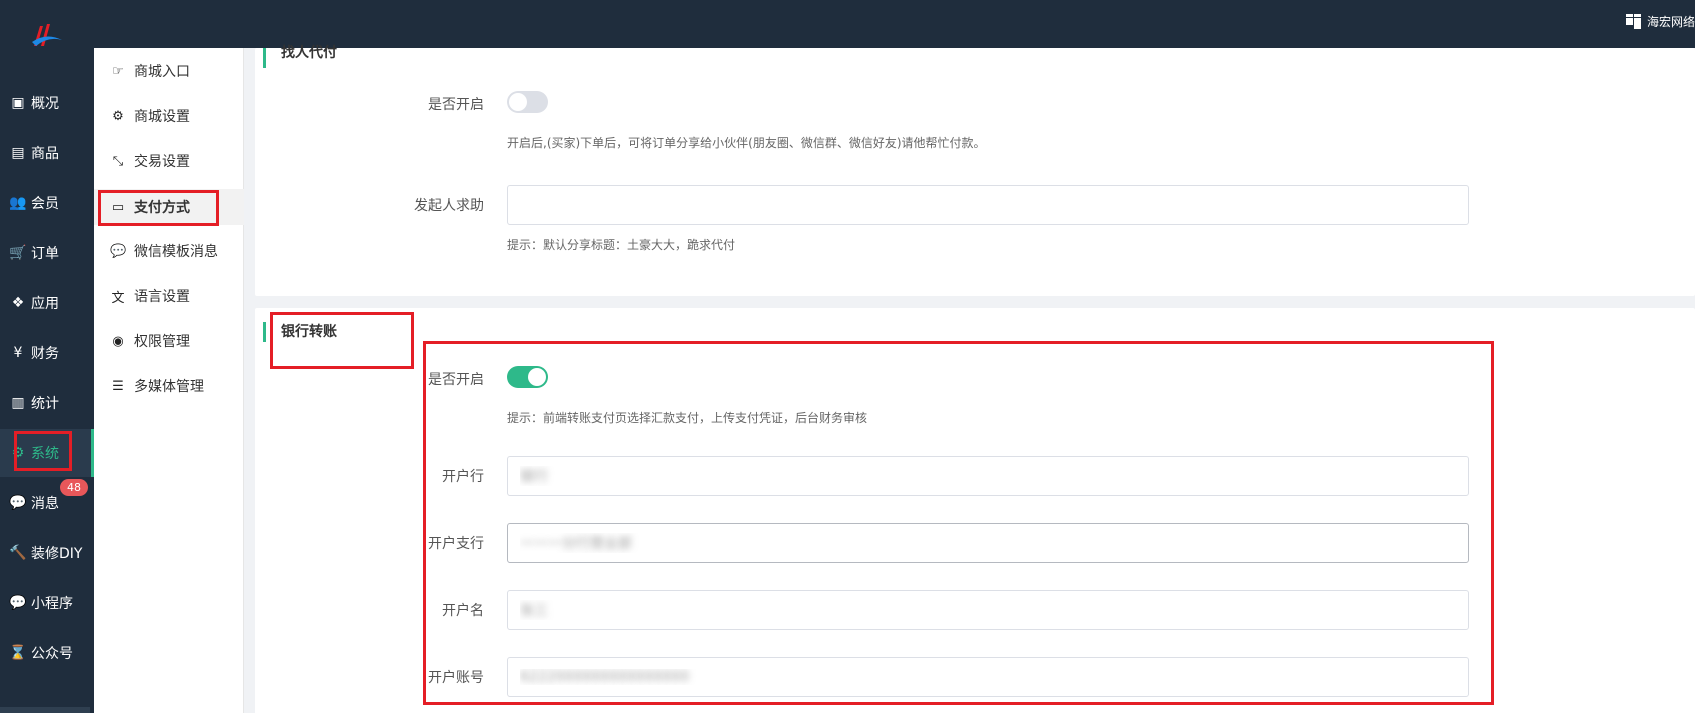 This screenshot has height=713, width=1695. I want to click on yen-icon: ¥, so click(18, 353).